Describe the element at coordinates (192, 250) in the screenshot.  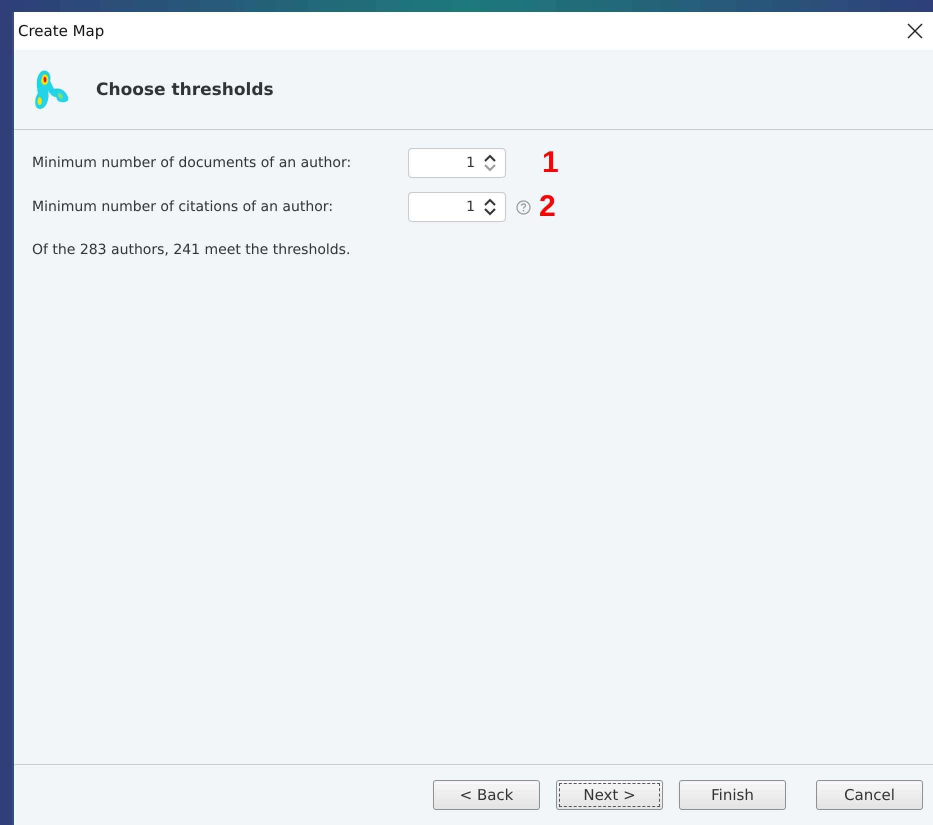
I see `summary-text: Of the 283 authors, 241 meet the thresholds.` at that location.